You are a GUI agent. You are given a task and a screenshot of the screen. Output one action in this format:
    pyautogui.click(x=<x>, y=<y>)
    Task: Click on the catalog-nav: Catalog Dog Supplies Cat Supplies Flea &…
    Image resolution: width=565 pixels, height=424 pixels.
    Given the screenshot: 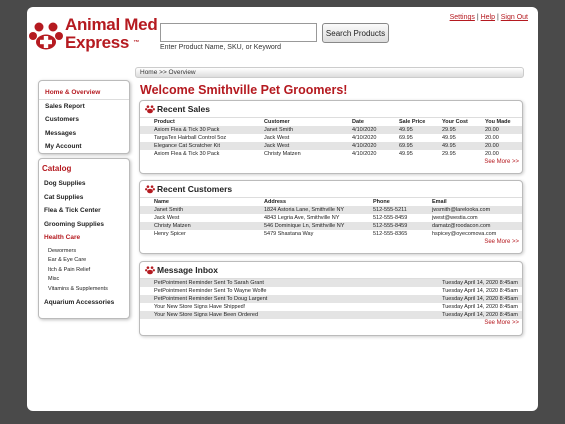 What is the action you would take?
    pyautogui.click(x=84, y=238)
    